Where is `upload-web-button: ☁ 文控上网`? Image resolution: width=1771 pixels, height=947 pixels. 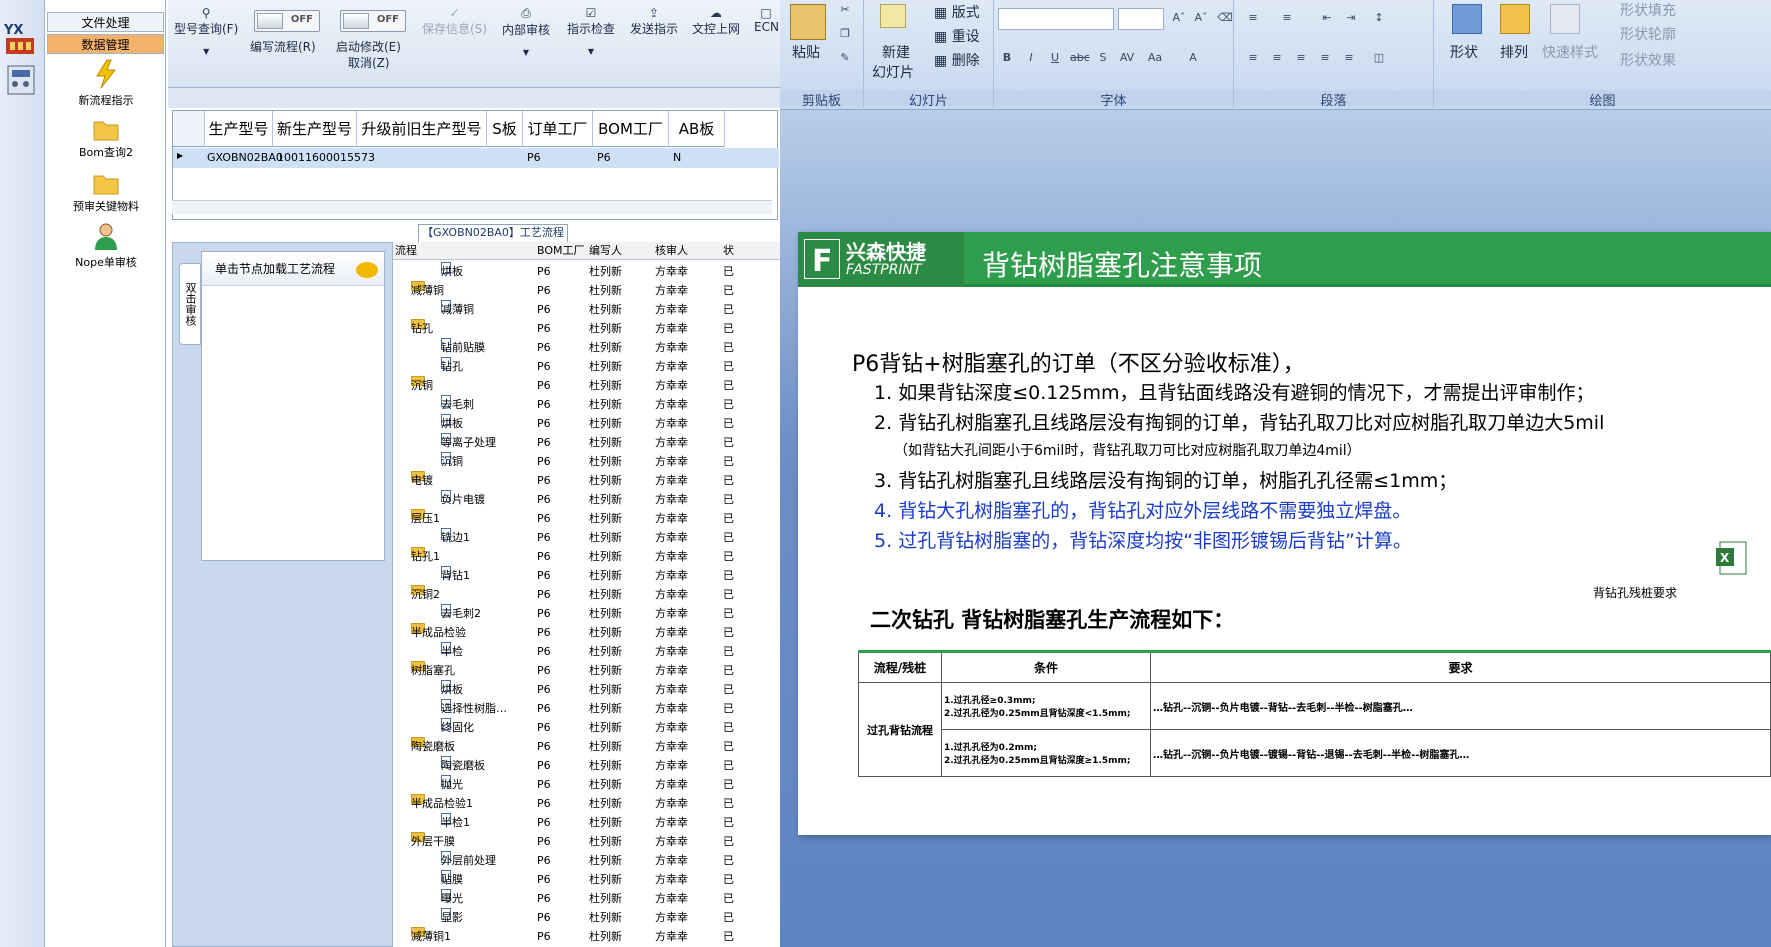 upload-web-button: ☁ 文控上网 is located at coordinates (716, 21).